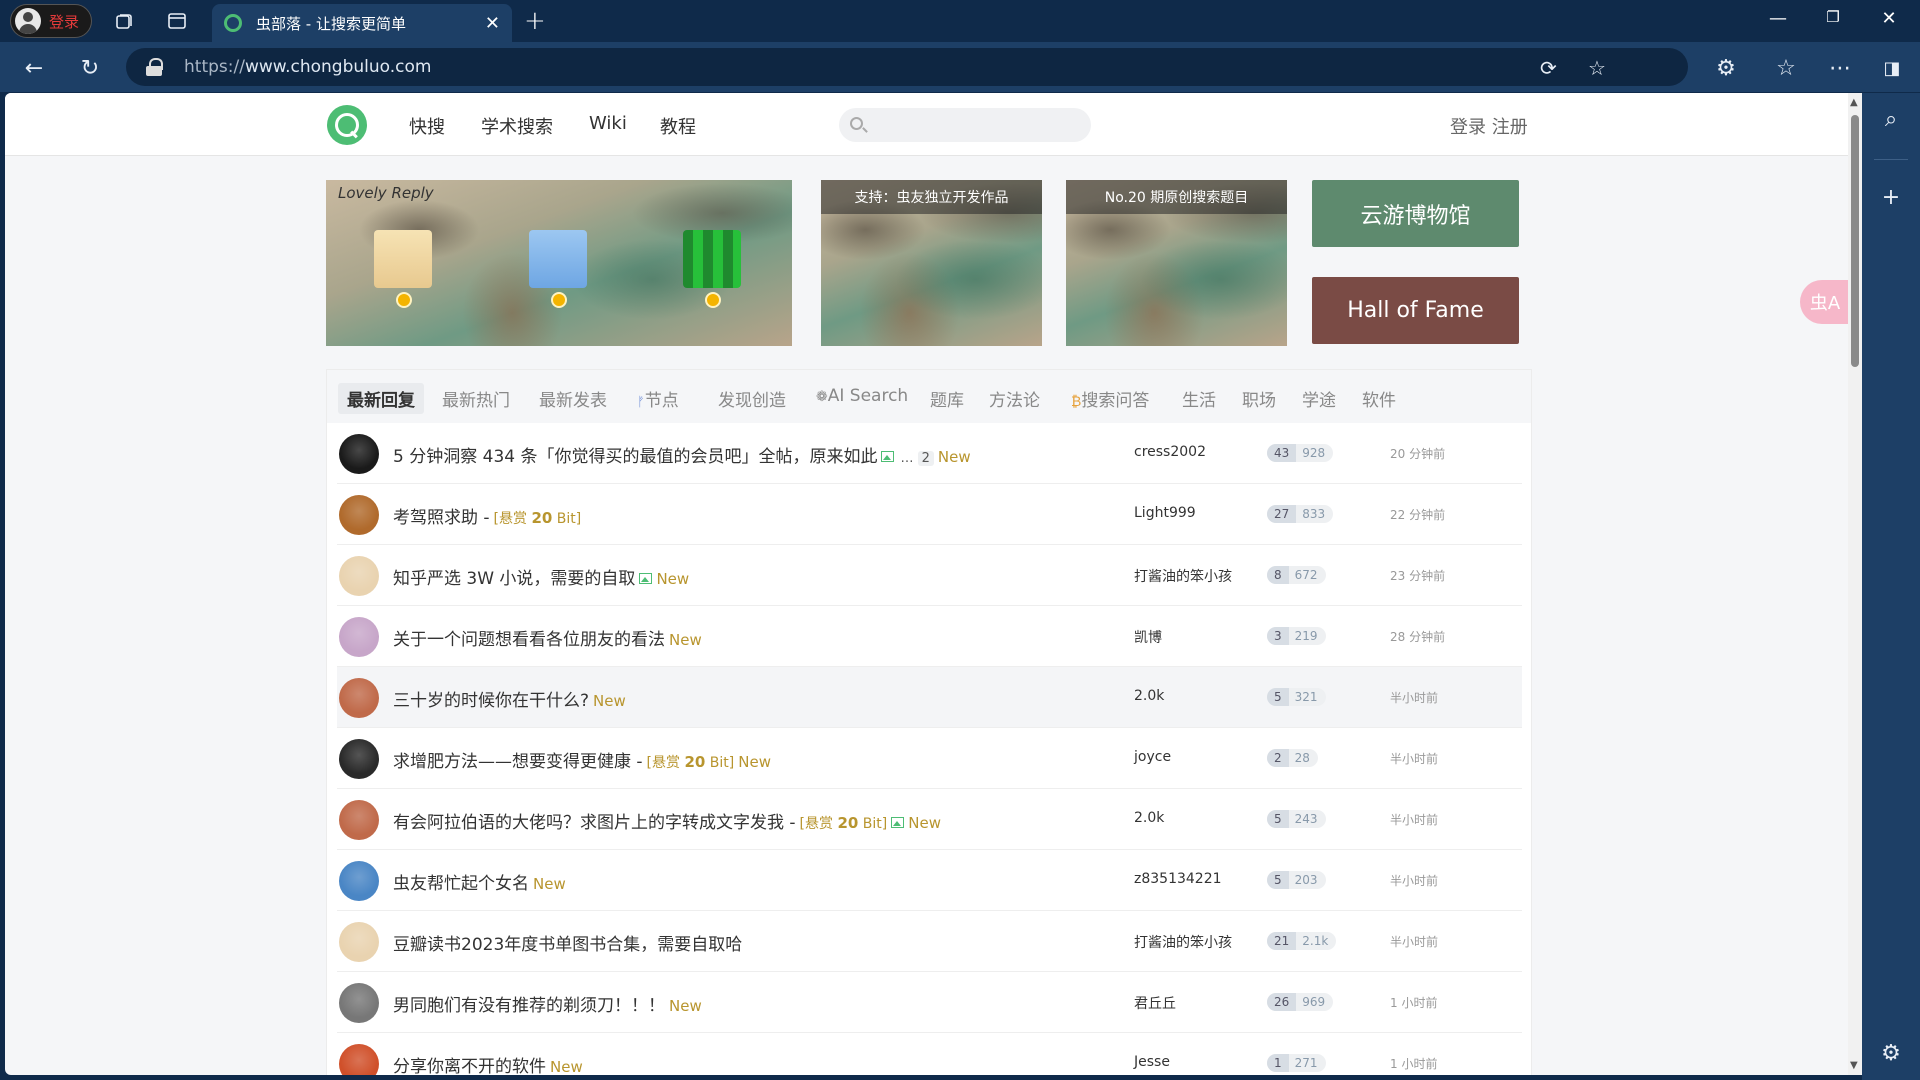 The image size is (1920, 1080). I want to click on topic-author: z835134221, so click(1178, 879).